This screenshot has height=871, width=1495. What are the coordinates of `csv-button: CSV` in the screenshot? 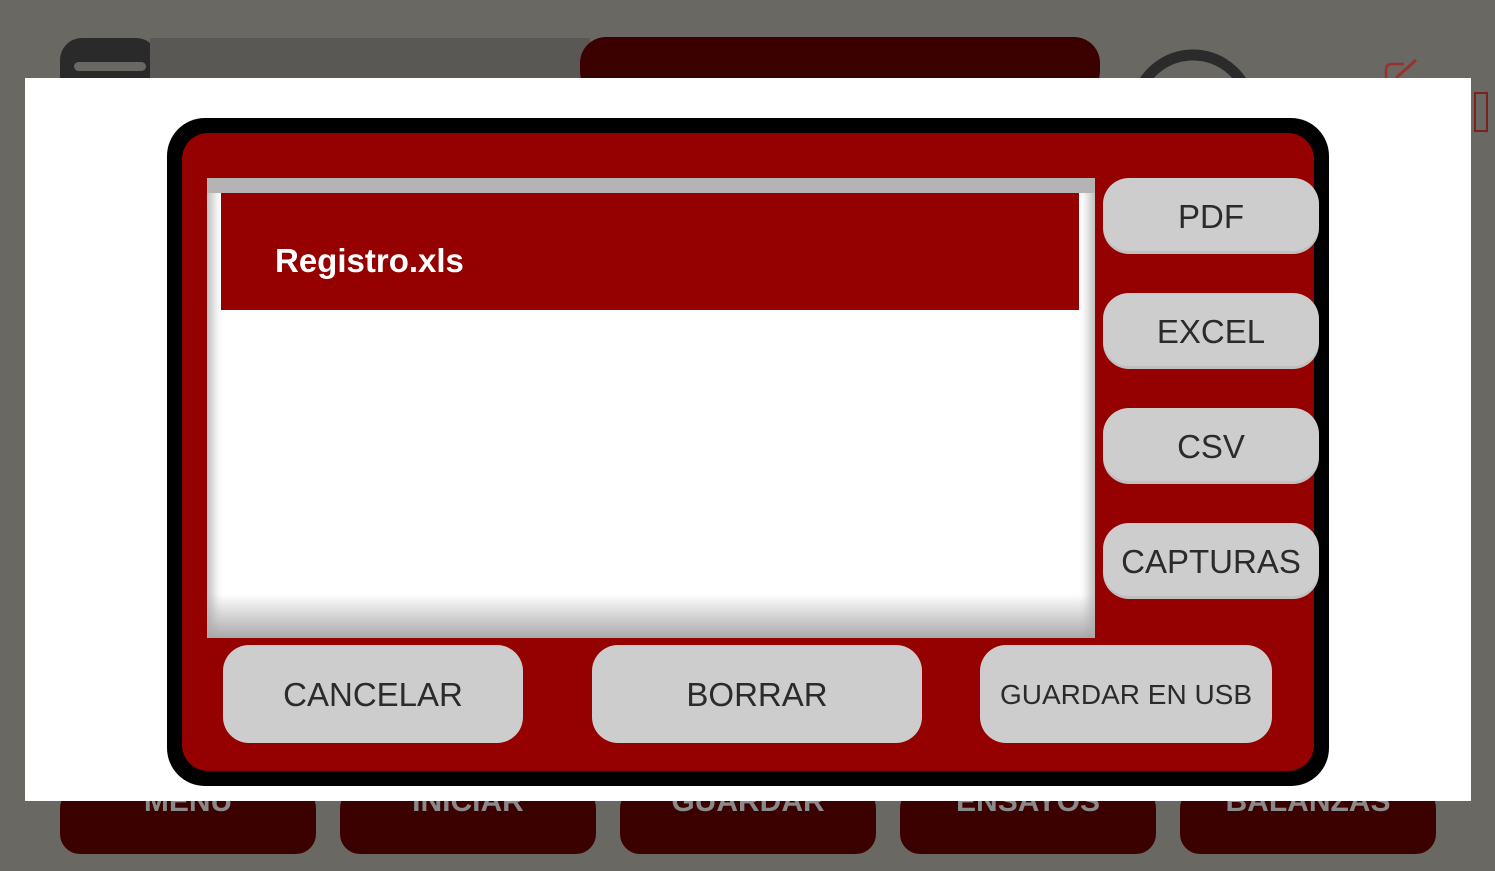 It's located at (1211, 446).